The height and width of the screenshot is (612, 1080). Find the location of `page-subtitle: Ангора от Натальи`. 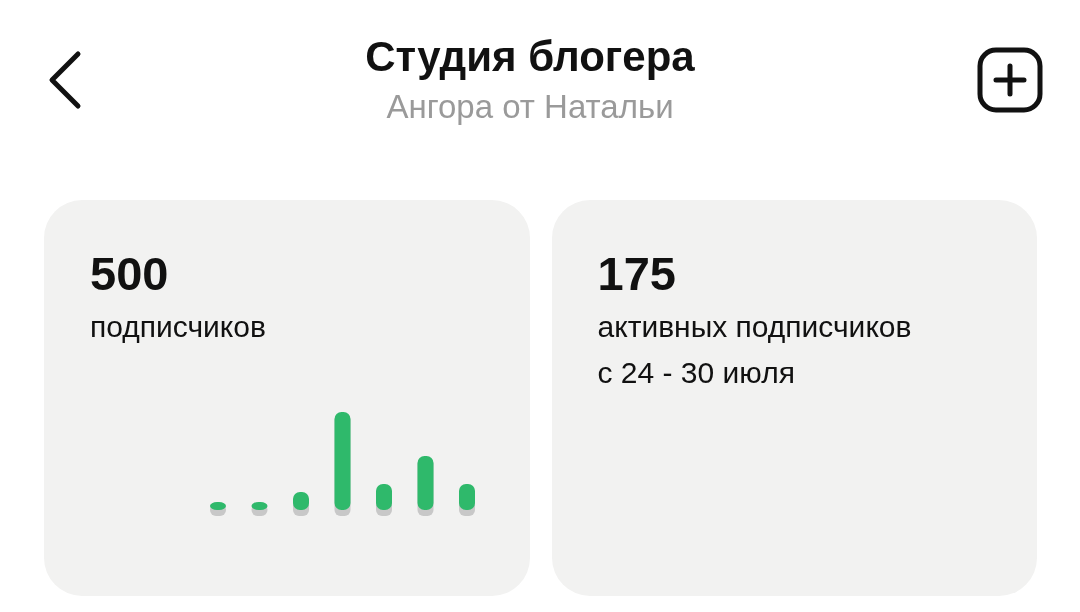

page-subtitle: Ангора от Натальи is located at coordinates (530, 107).